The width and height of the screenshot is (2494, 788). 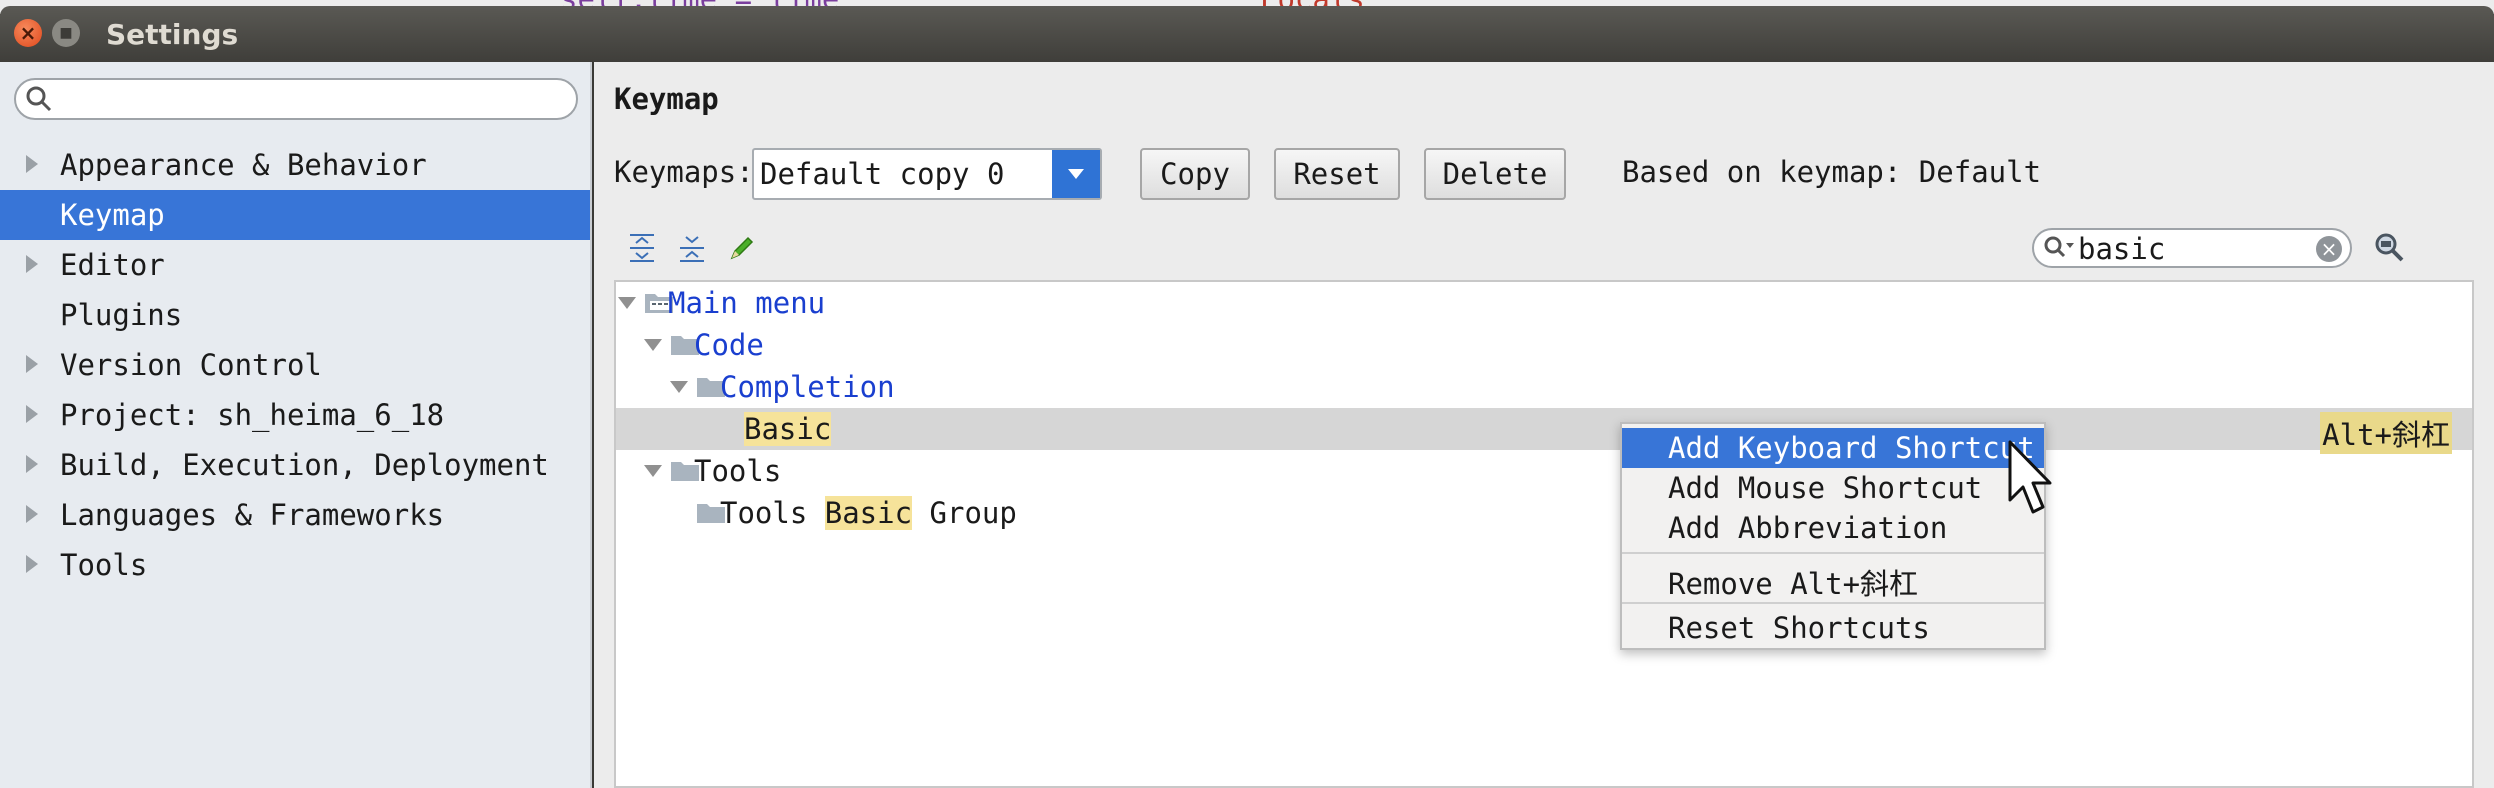 What do you see at coordinates (243, 165) in the screenshot?
I see `sidebar-item-label: Appearance & Behavior` at bounding box center [243, 165].